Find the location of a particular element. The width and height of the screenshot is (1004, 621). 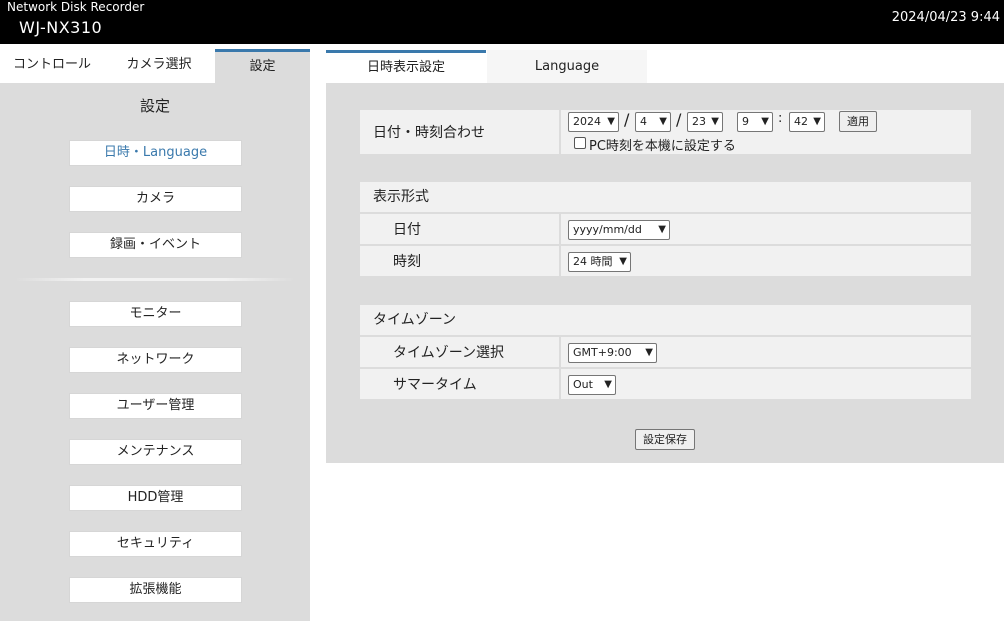

year-value: 2024 is located at coordinates (587, 121).